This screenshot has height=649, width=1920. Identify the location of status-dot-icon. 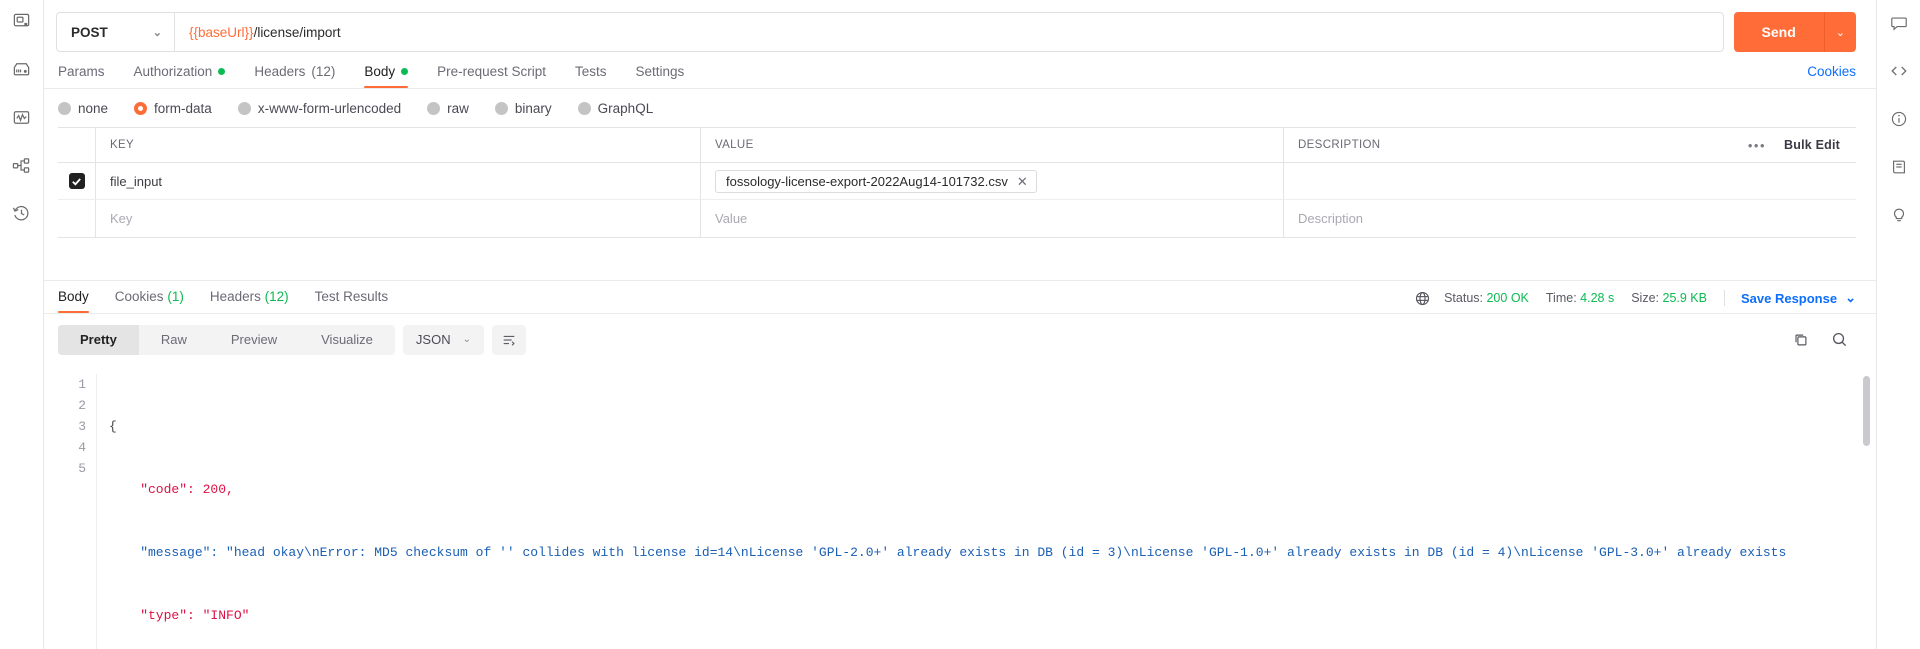
(222, 72).